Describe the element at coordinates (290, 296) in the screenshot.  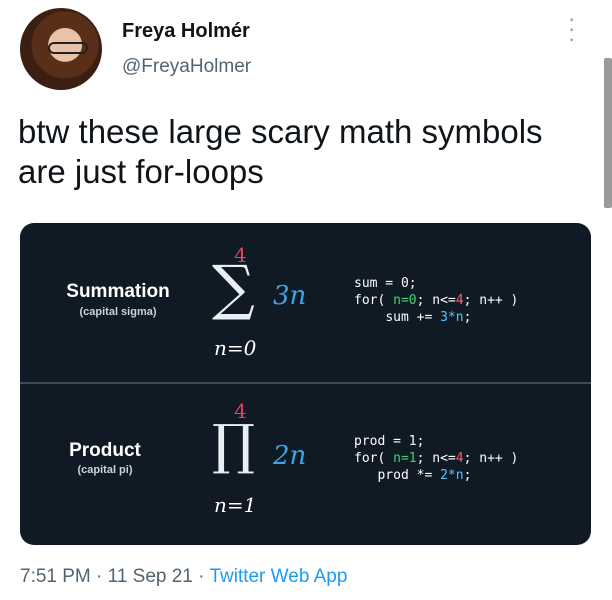
I see `summation-term: 3n` at that location.